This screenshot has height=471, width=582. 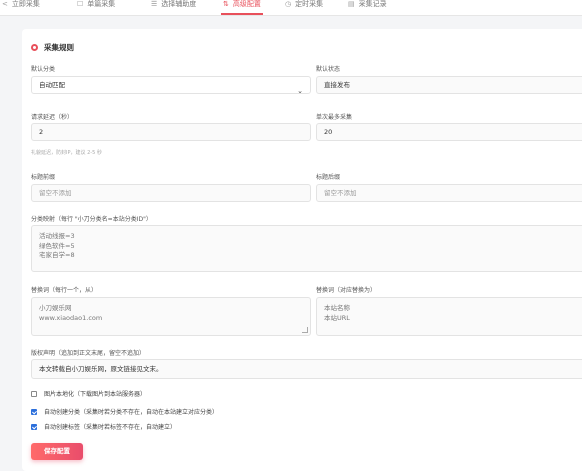 I want to click on replace-from-label: 替换词（每行一个，从）, so click(x=64, y=290).